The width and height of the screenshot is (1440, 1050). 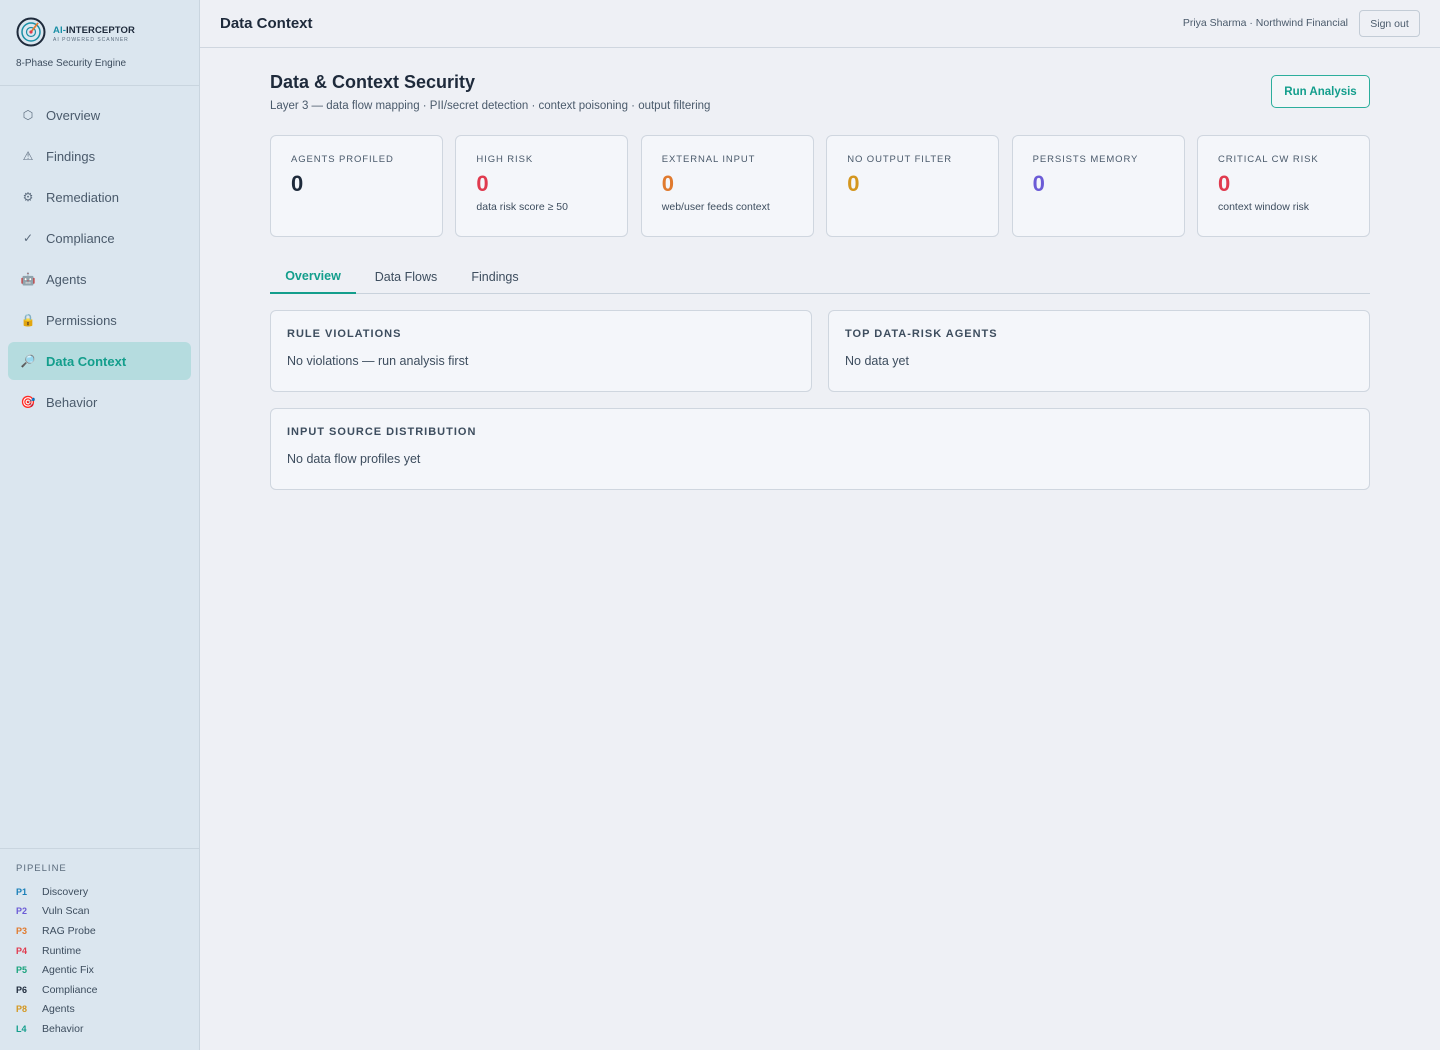 I want to click on pipeline-step-label: Behavior, so click(x=63, y=1028).